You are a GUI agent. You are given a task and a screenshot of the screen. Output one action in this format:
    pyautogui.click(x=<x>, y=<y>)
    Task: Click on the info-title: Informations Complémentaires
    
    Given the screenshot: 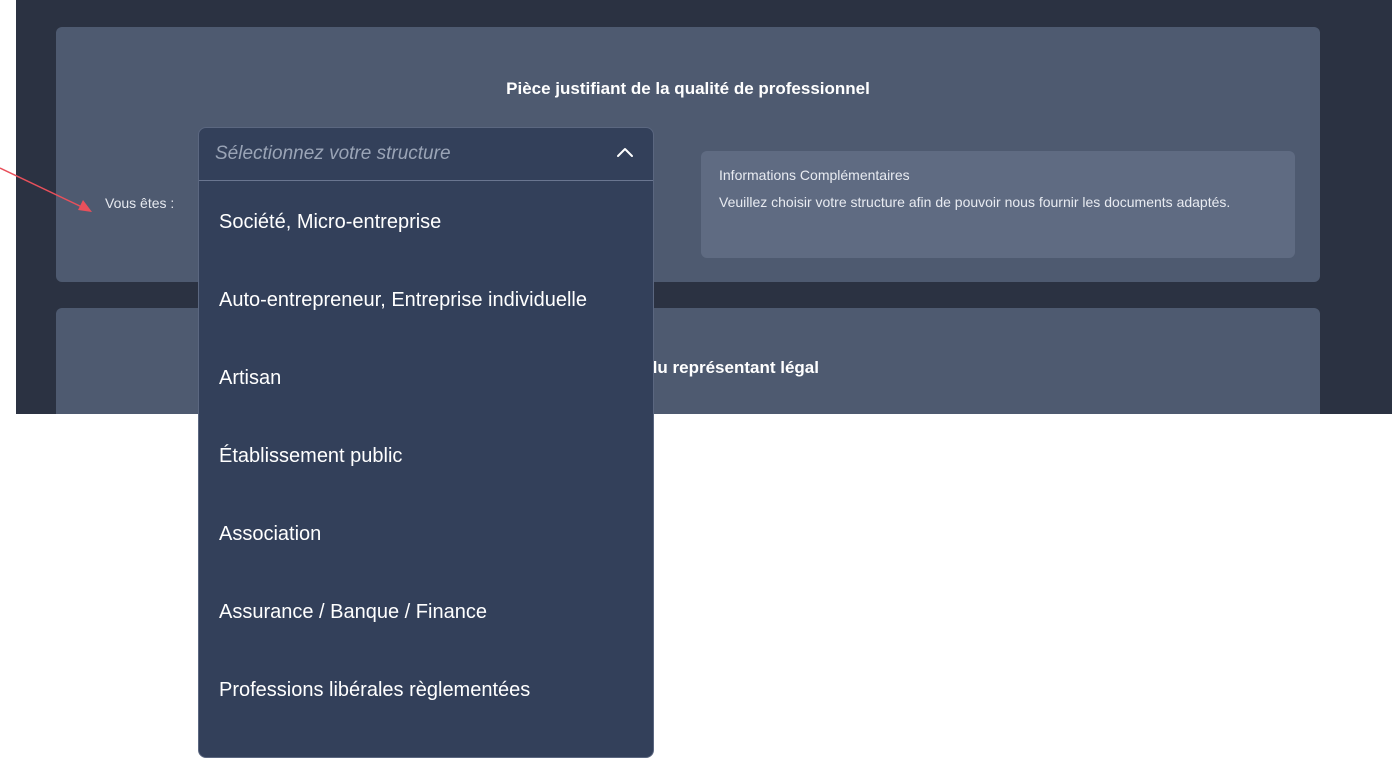 What is the action you would take?
    pyautogui.click(x=814, y=175)
    